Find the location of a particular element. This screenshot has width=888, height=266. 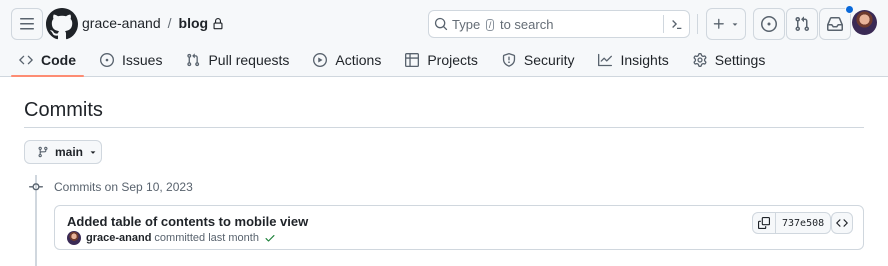

create-new-button is located at coordinates (726, 24).